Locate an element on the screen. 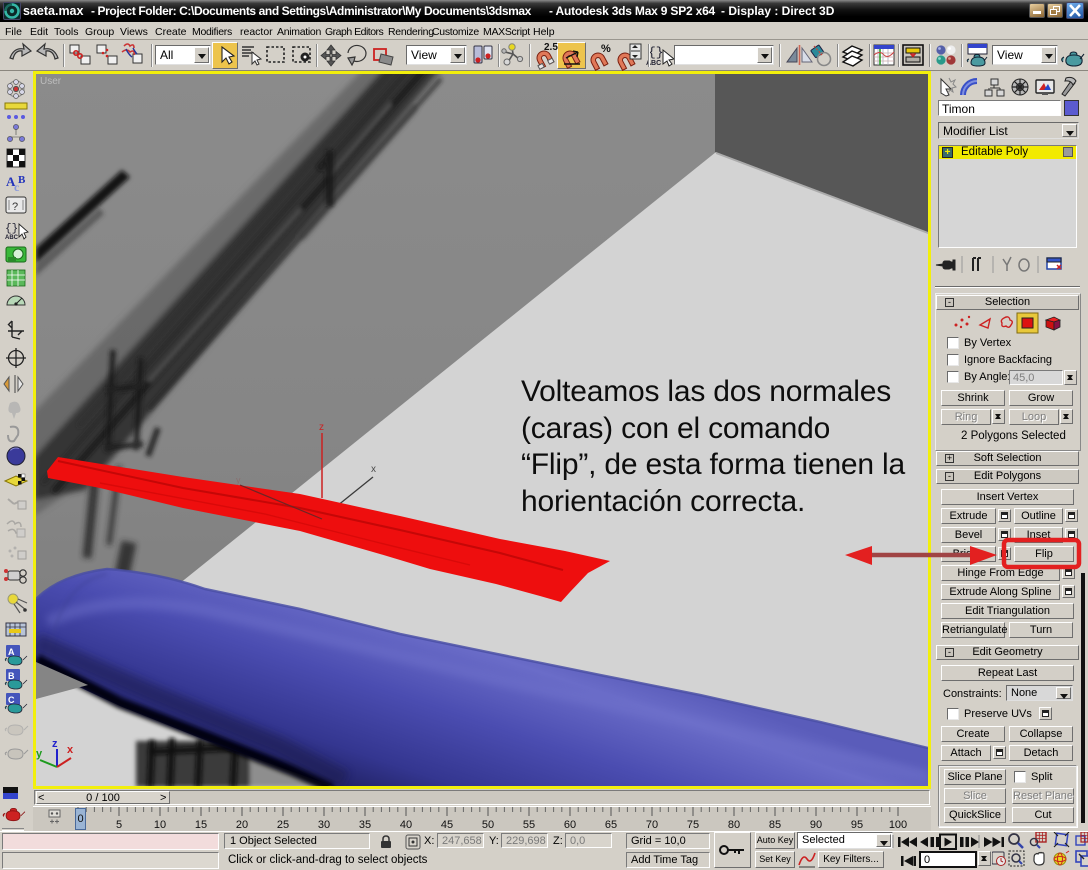  svg-text: 50 is located at coordinates (488, 825).